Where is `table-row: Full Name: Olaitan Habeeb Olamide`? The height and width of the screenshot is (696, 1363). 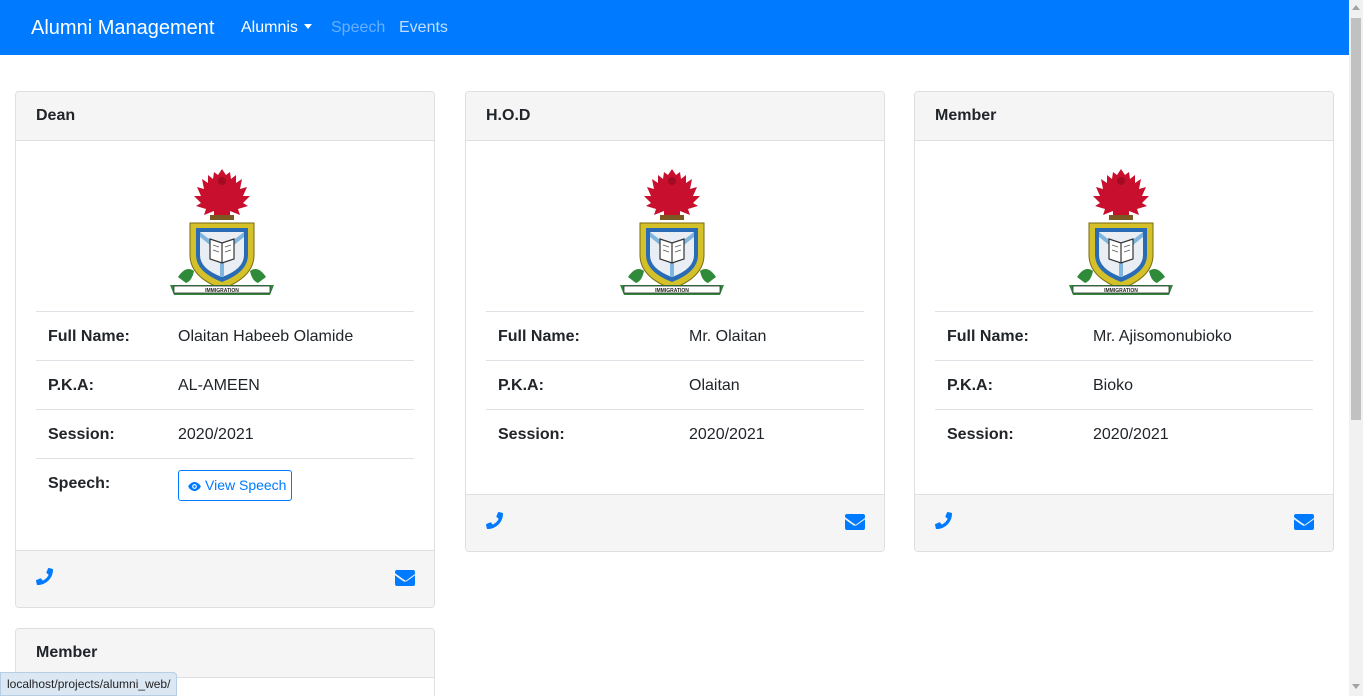 table-row: Full Name: Olaitan Habeeb Olamide is located at coordinates (225, 335).